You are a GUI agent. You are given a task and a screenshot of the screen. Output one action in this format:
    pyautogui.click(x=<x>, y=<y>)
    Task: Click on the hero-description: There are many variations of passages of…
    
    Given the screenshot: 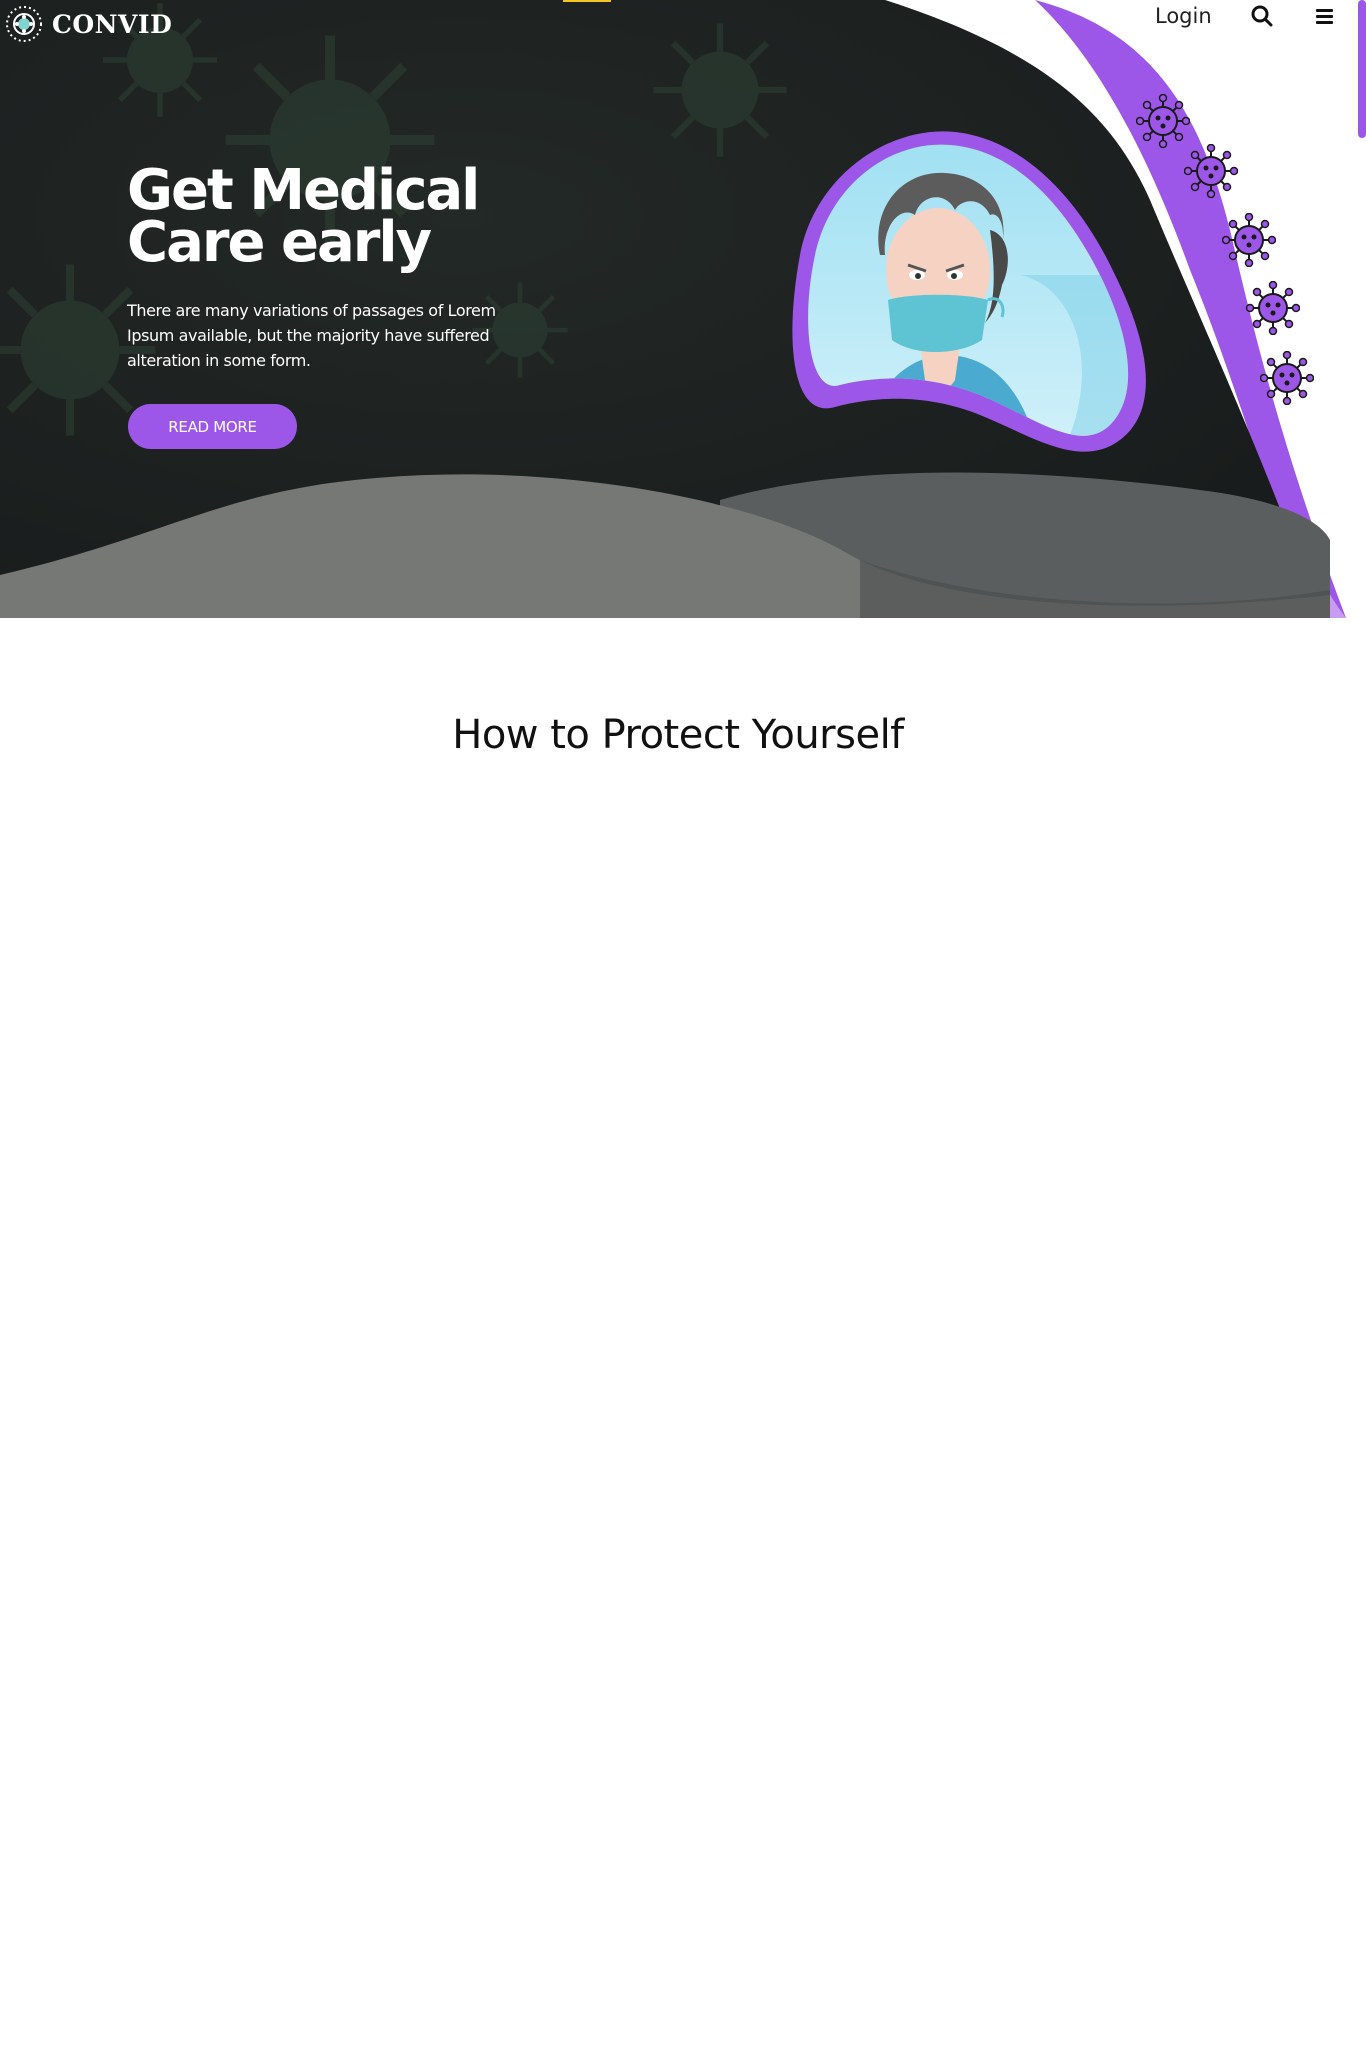 What is the action you would take?
    pyautogui.click(x=311, y=335)
    